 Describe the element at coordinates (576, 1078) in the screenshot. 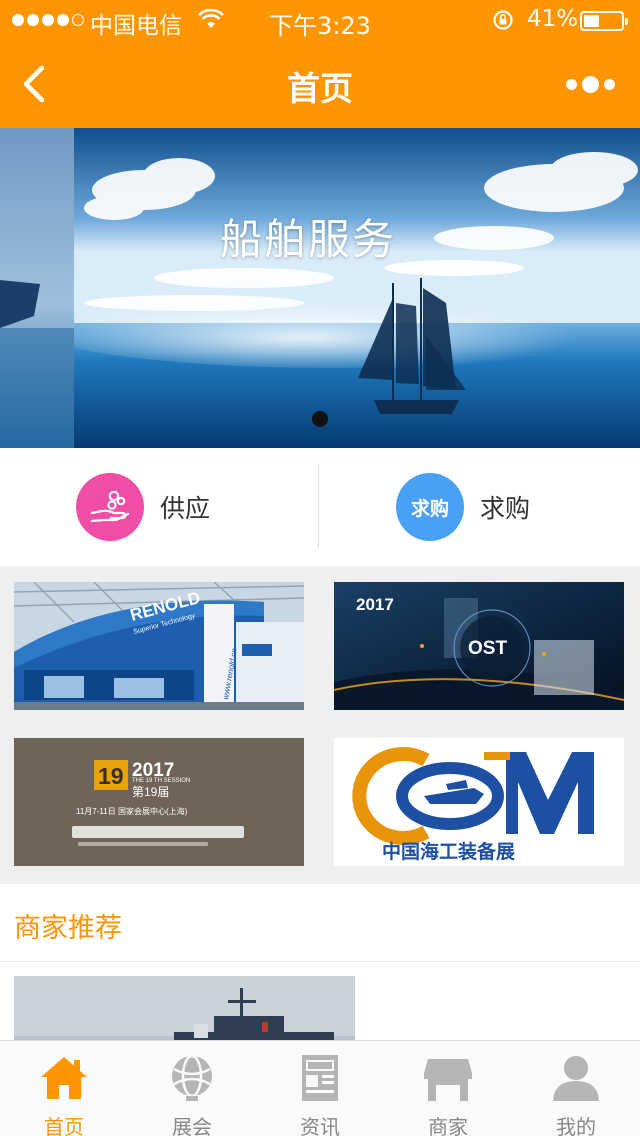

I see `user-icon` at that location.